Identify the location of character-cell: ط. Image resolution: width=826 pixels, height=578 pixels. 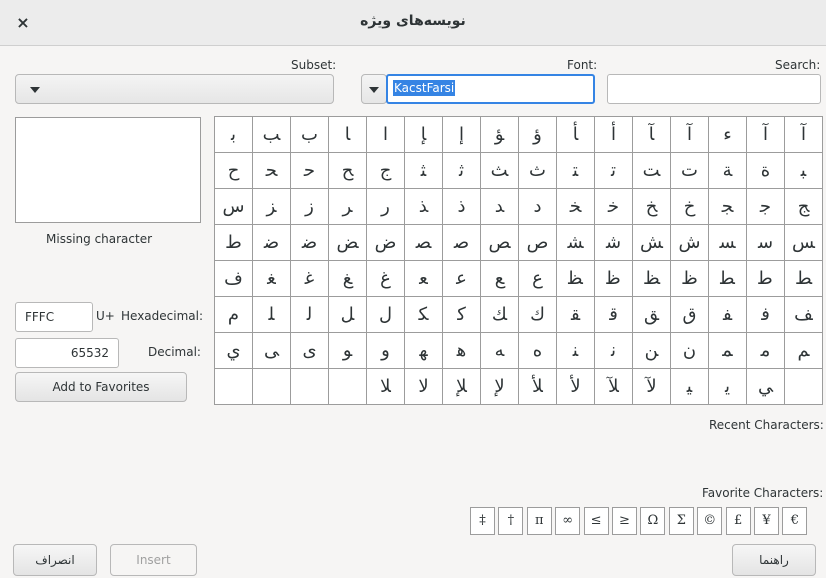
(233, 242).